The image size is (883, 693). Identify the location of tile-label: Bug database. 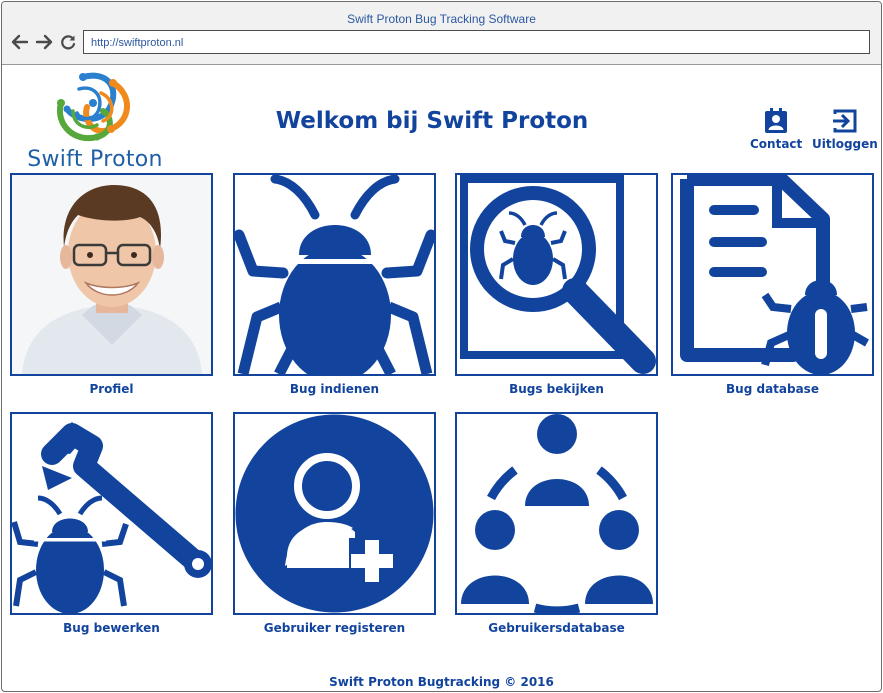
(772, 389).